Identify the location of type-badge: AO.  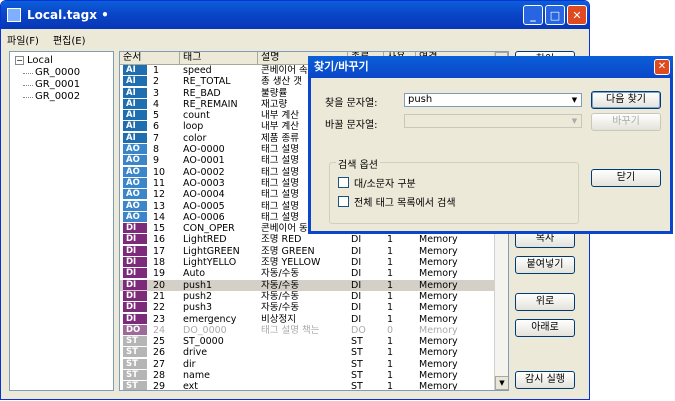
(135, 205).